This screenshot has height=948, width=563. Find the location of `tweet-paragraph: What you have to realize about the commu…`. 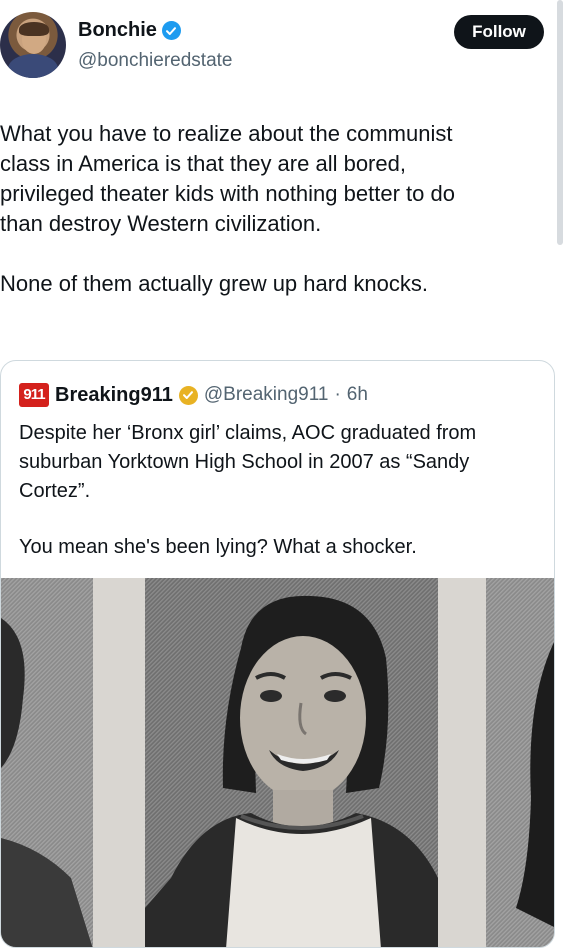

tweet-paragraph: What you have to realize about the commu… is located at coordinates (227, 178).